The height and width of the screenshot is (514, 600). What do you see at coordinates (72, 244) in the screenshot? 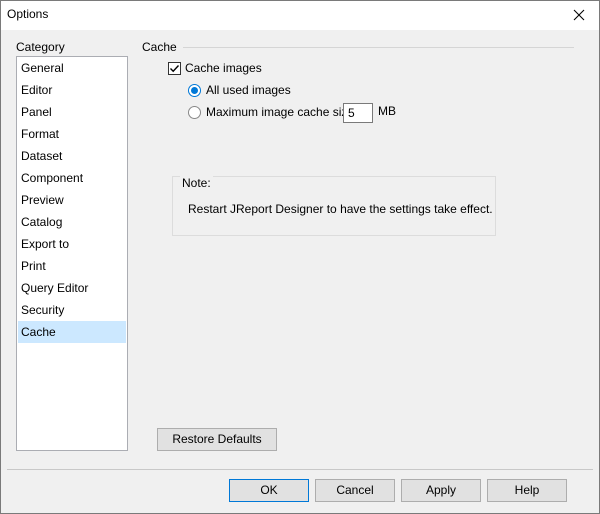
I see `category-item-export-to: Export to` at bounding box center [72, 244].